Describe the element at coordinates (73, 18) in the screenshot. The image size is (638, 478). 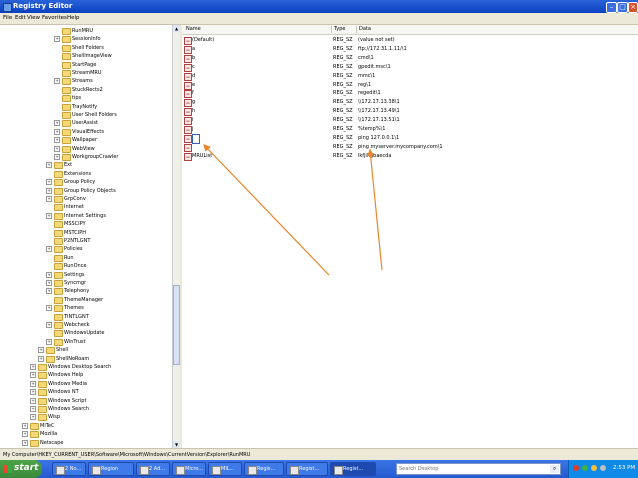
I see `menu-help: Help` at that location.